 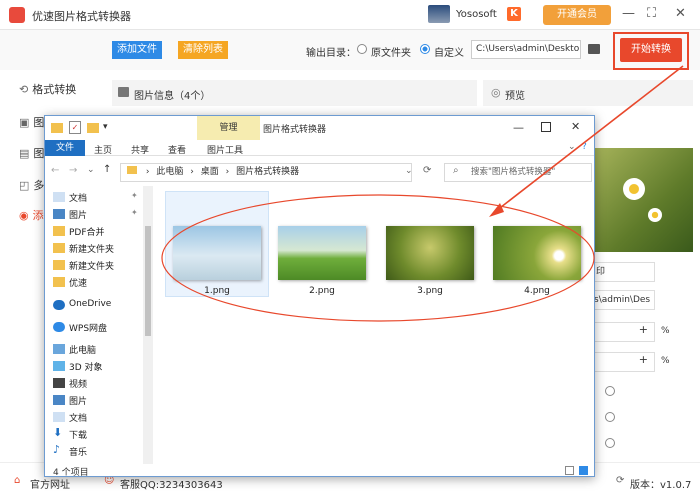 I want to click on large-icons-view-icon, so click(x=583, y=470).